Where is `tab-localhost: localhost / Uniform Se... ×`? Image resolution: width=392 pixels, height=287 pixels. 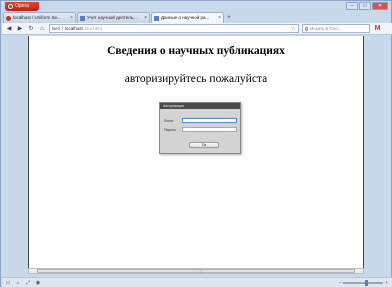 tab-localhost: localhost / Uniform Se... × is located at coordinates (39, 17).